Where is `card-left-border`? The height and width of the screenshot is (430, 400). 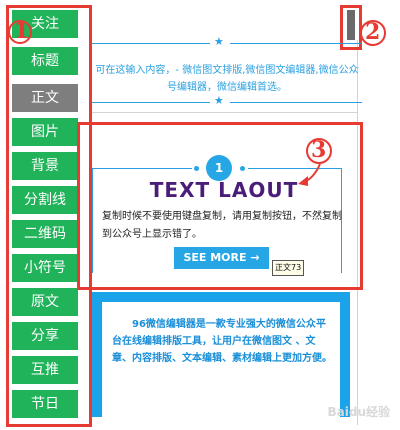 card-left-border is located at coordinates (92, 220).